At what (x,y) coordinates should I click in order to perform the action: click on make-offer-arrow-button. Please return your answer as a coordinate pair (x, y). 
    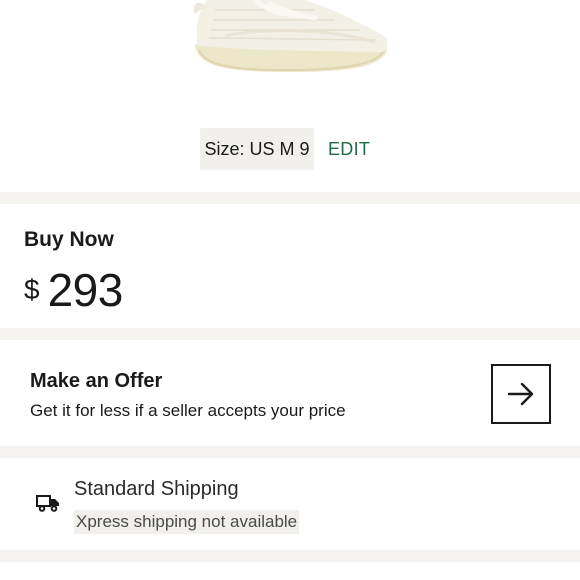
    Looking at the image, I should click on (521, 394).